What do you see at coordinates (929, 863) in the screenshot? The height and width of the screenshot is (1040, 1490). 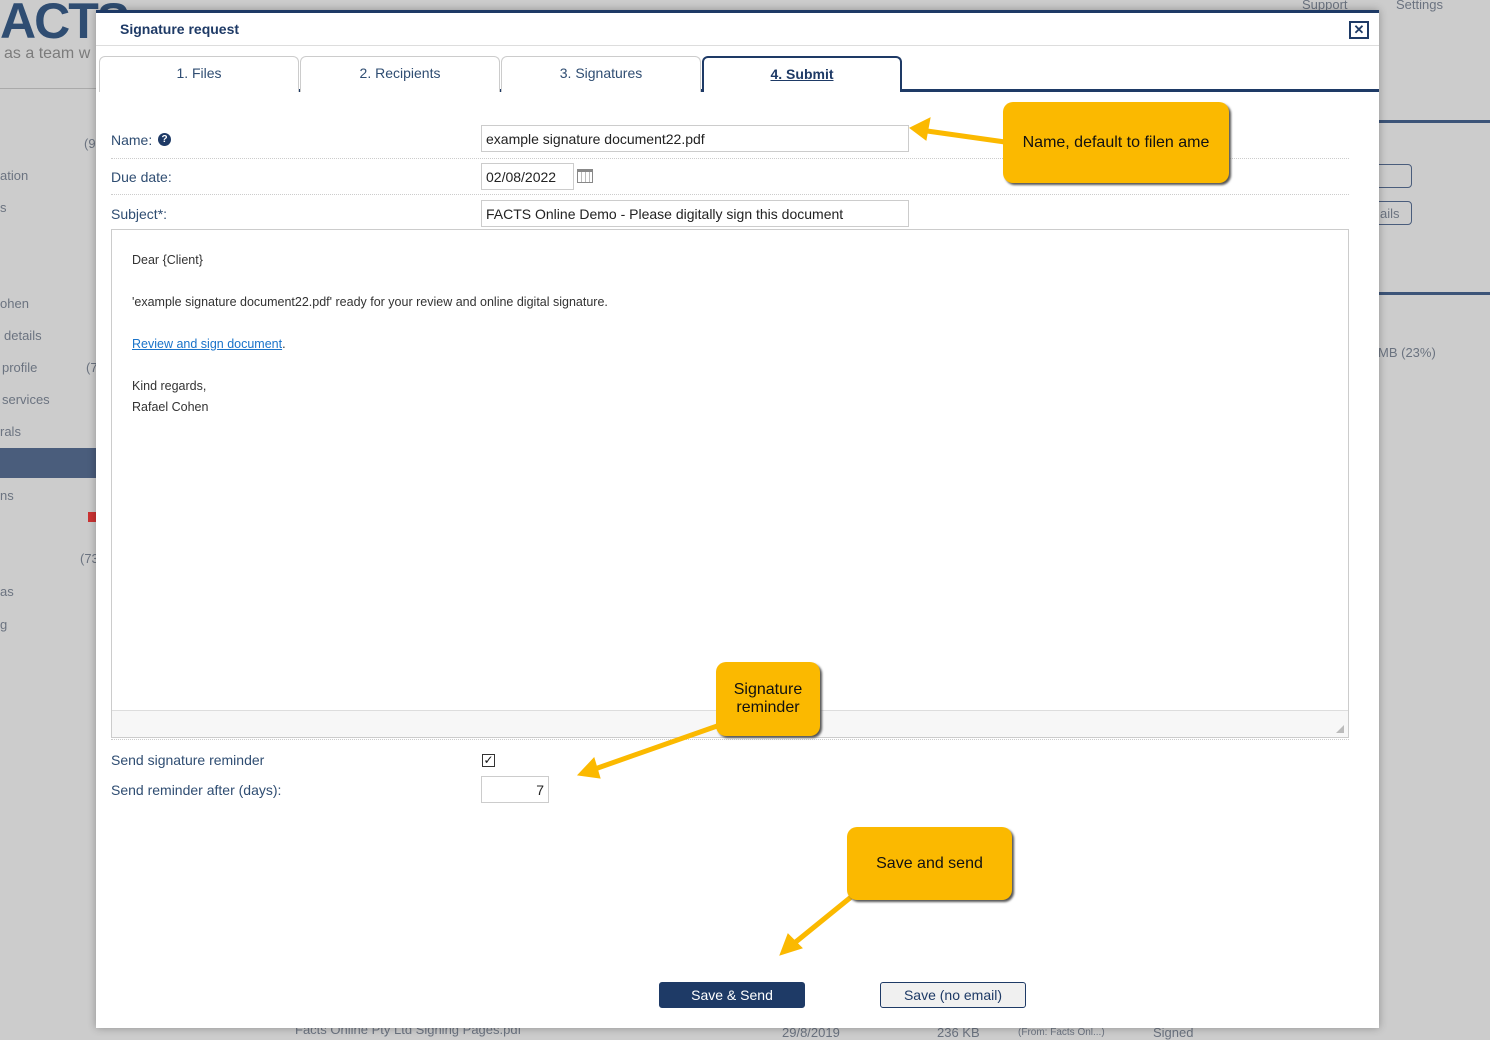 I see `callout-save: Save and send` at bounding box center [929, 863].